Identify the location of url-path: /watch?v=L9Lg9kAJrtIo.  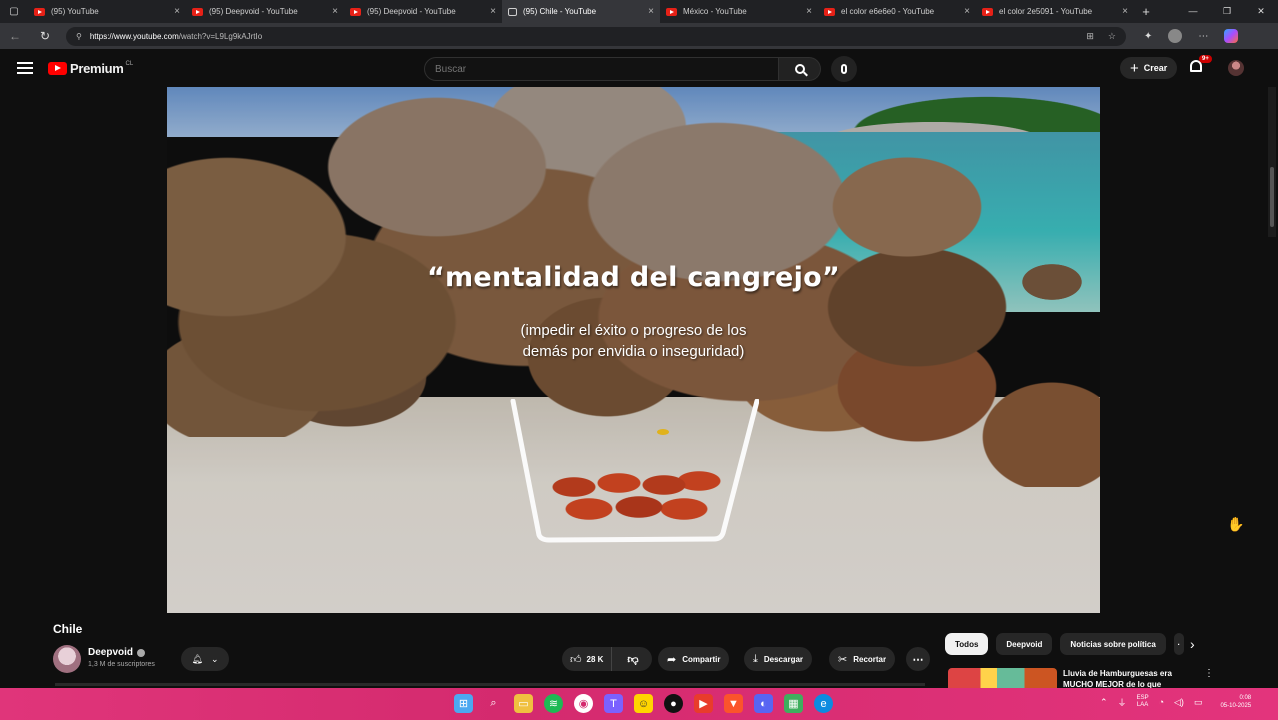
(220, 36).